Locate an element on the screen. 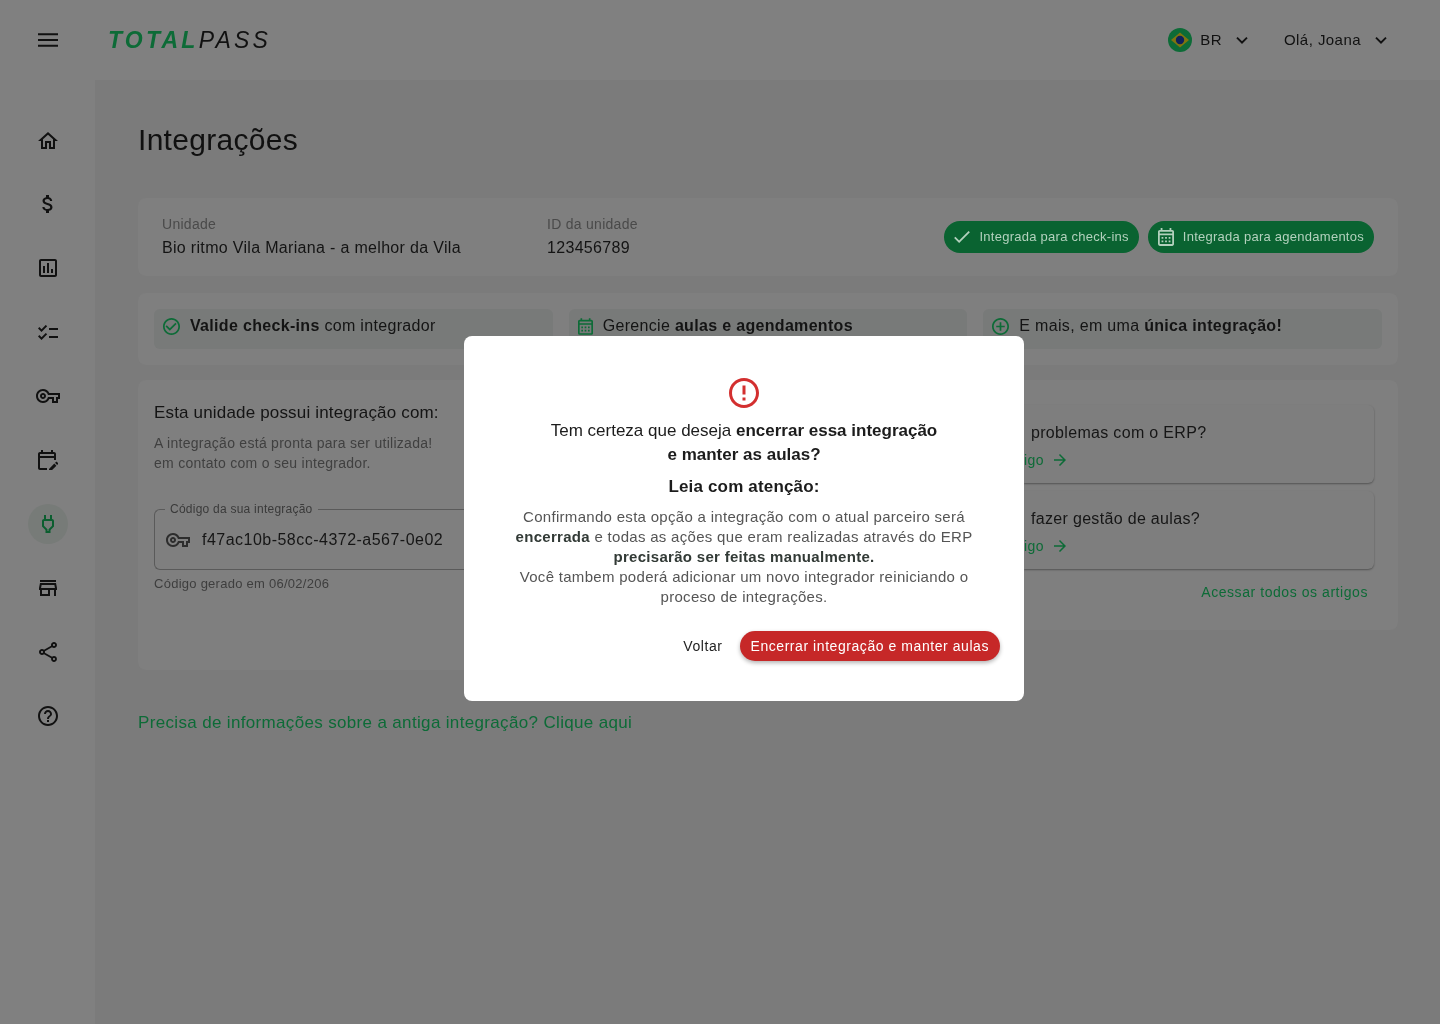  check-icon is located at coordinates (962, 237).